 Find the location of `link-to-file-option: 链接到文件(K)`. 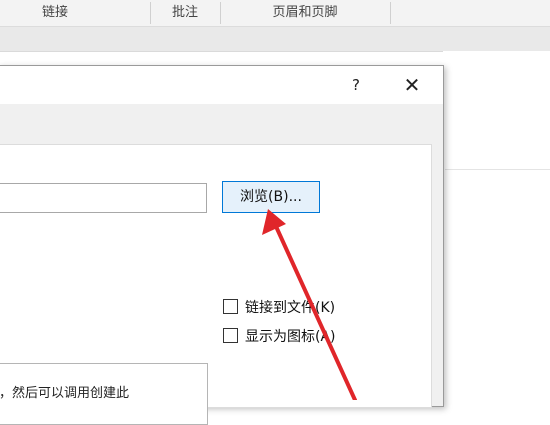

link-to-file-option: 链接到文件(K) is located at coordinates (279, 308).